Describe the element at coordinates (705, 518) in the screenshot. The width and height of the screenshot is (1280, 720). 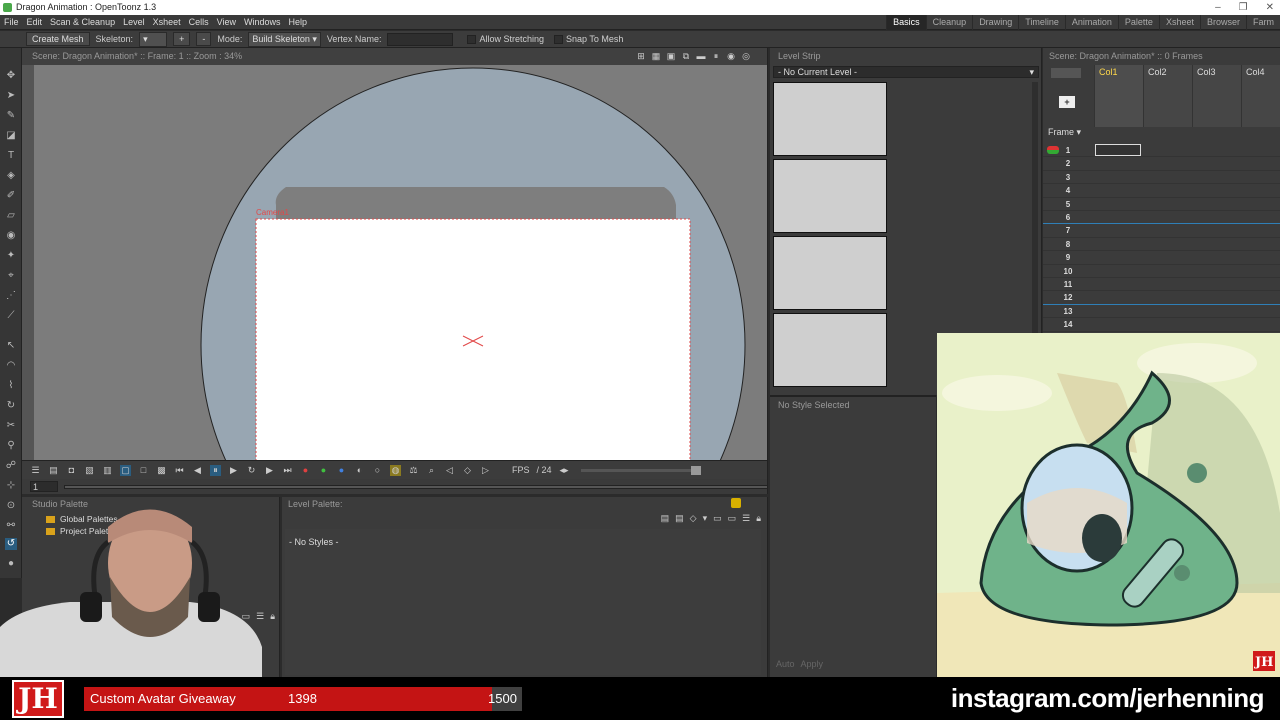
I see `new-page-icon: ▾` at that location.